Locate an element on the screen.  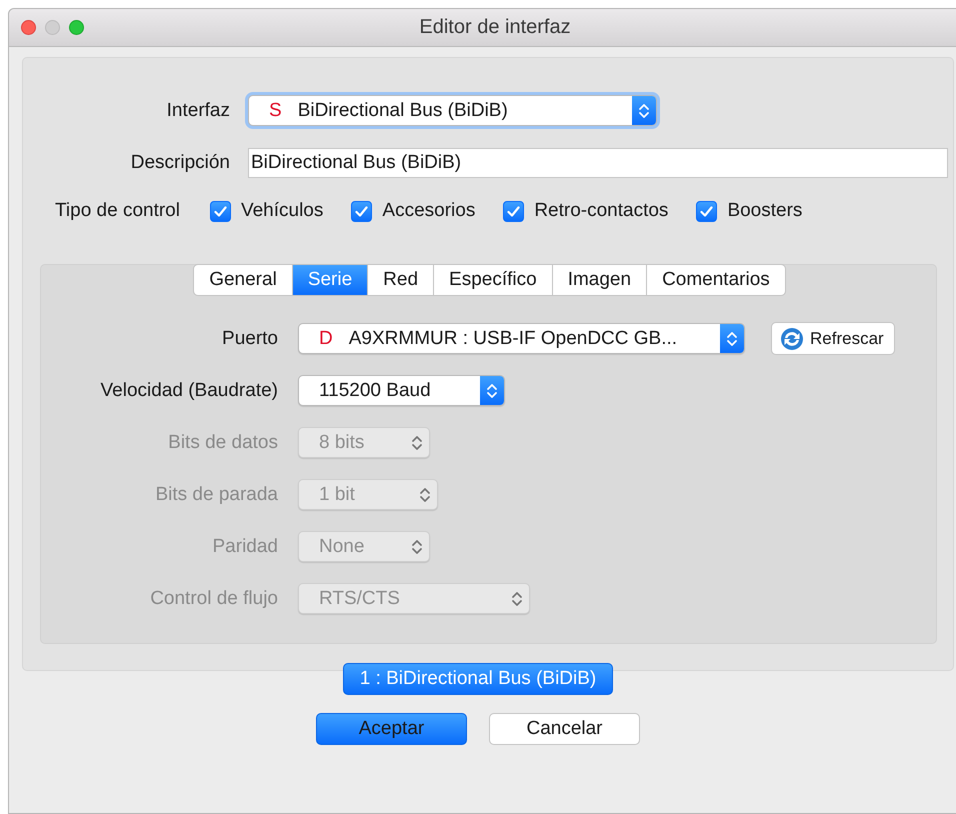
checkbox-label: Vehículos is located at coordinates (282, 211).